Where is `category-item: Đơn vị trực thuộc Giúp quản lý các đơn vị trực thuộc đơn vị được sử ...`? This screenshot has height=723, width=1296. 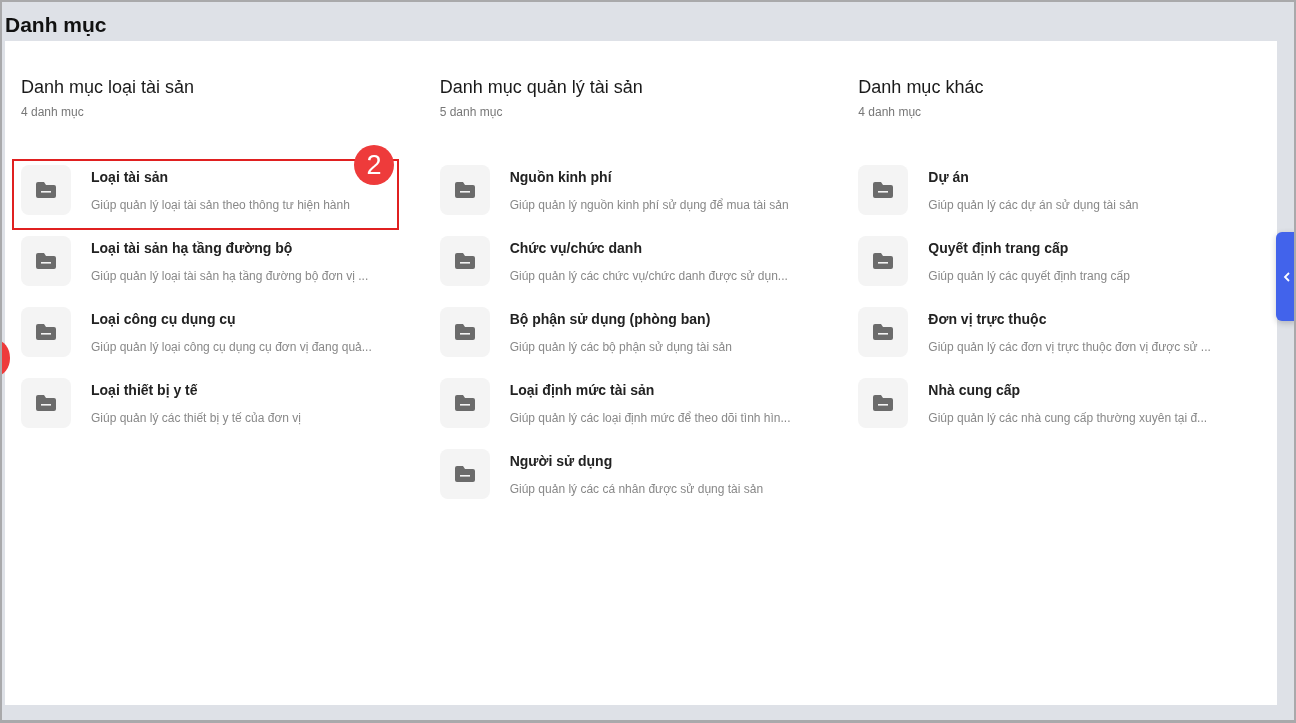 category-item: Đơn vị trực thuộc Giúp quản lý các đơn vị trực thuộc đơn vị được sử ... is located at coordinates (1043, 336).